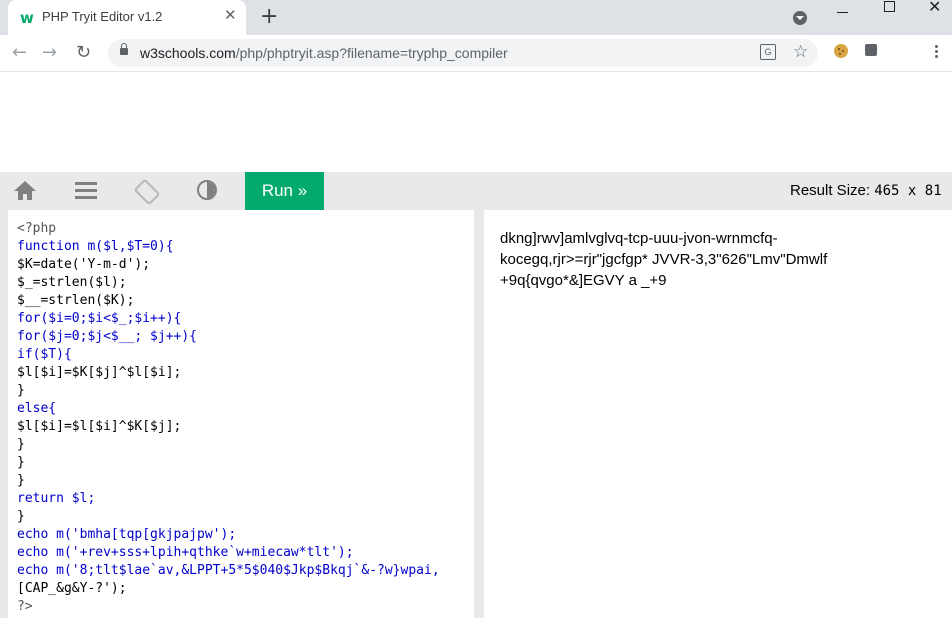 The width and height of the screenshot is (952, 618). What do you see at coordinates (245, 355) in the screenshot?
I see `code-line: if($T){` at bounding box center [245, 355].